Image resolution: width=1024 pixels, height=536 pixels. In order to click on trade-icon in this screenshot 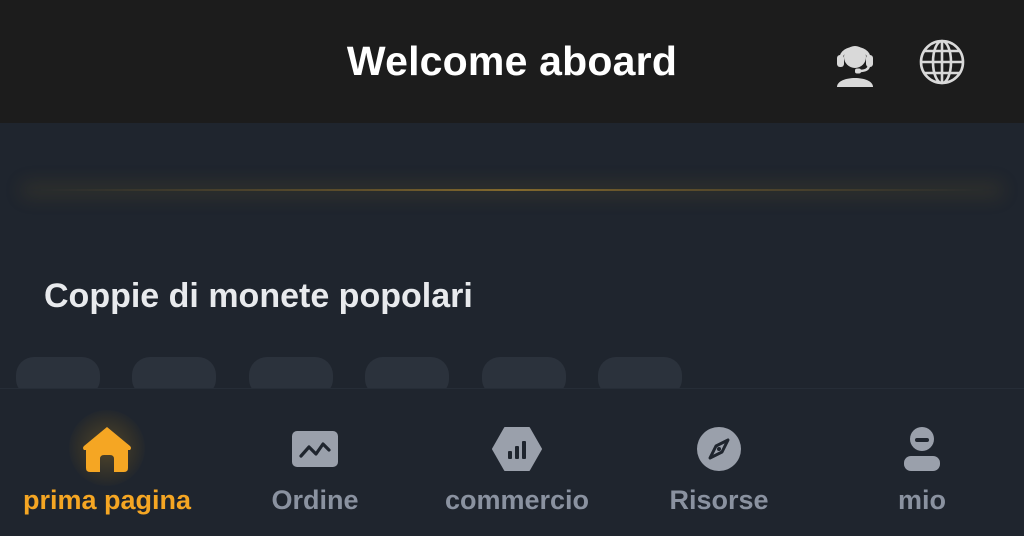, I will do `click(517, 449)`.